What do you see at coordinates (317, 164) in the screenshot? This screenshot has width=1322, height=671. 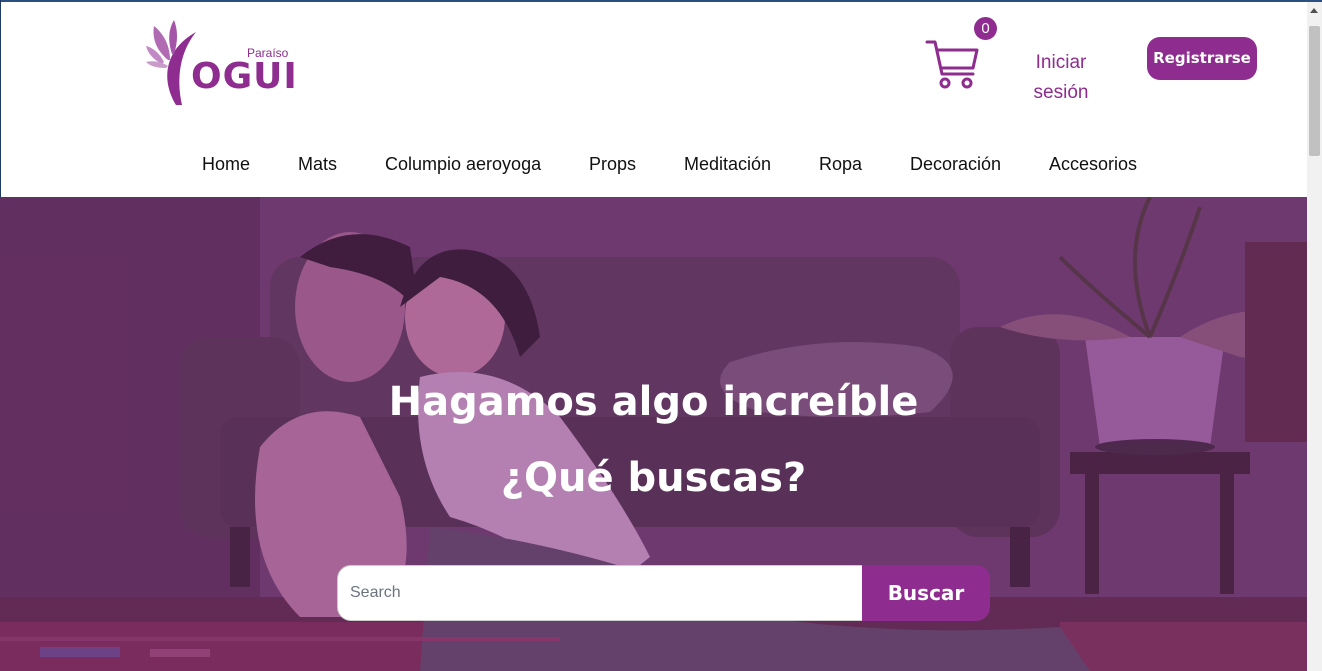 I see `nav-item-mats: Mats` at bounding box center [317, 164].